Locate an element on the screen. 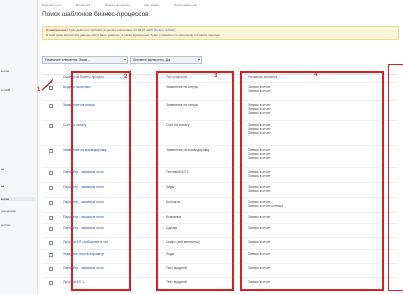 The image size is (403, 294). buy-link: (Купить сейчас) is located at coordinates (165, 30).